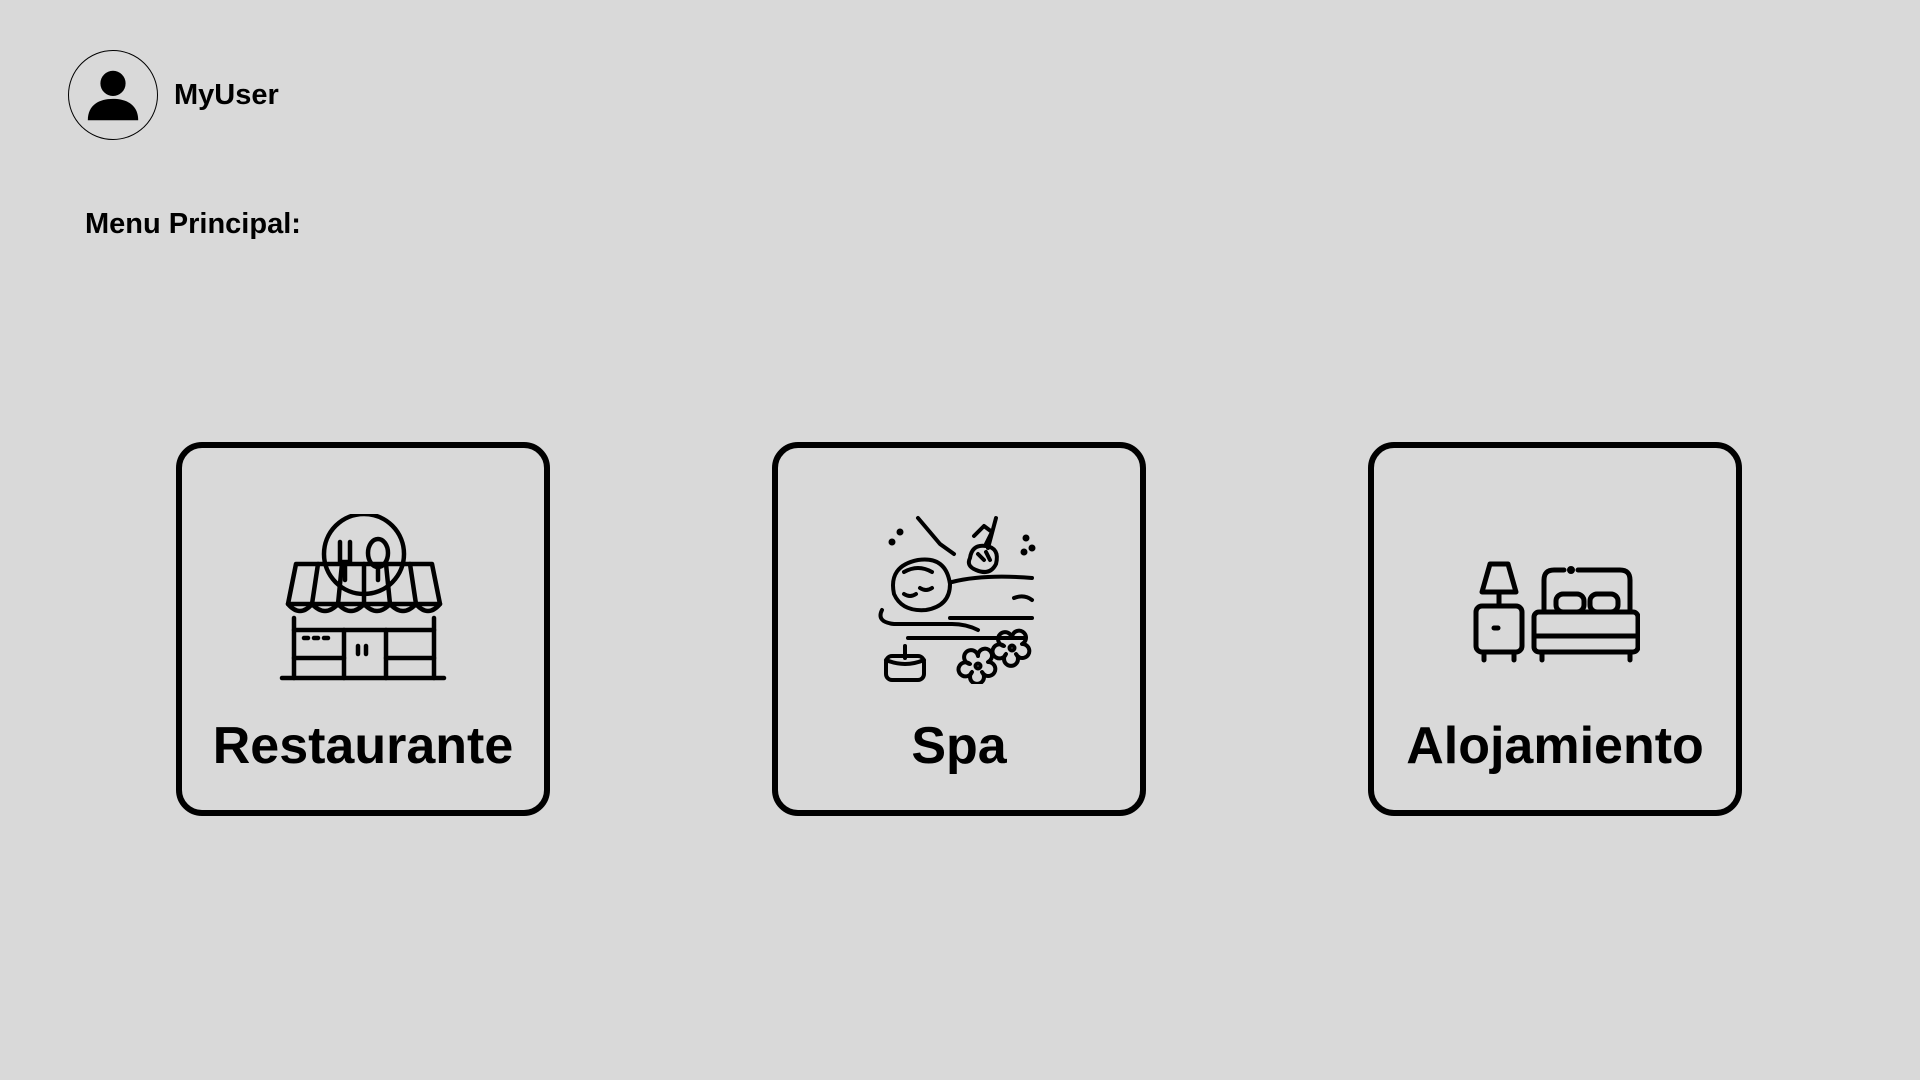  I want to click on restaurant-card: Restaurante, so click(363, 629).